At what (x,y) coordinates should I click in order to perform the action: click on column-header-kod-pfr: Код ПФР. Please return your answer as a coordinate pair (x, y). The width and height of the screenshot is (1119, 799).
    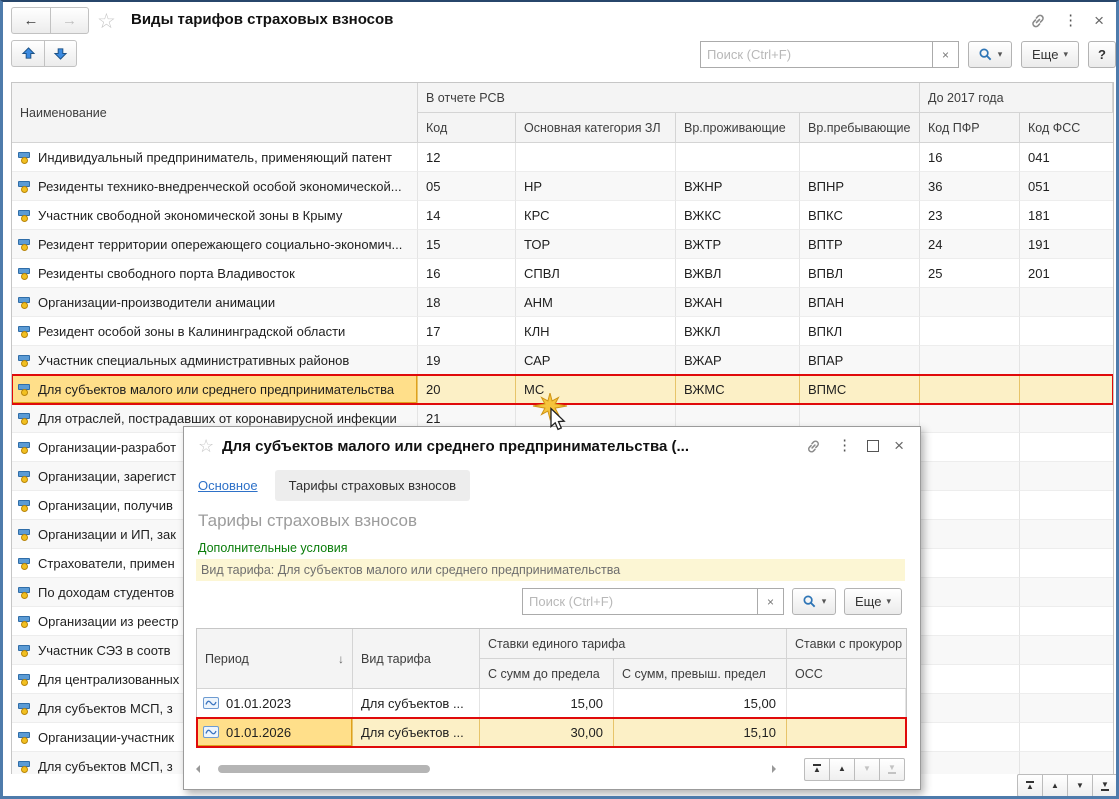
    Looking at the image, I should click on (970, 128).